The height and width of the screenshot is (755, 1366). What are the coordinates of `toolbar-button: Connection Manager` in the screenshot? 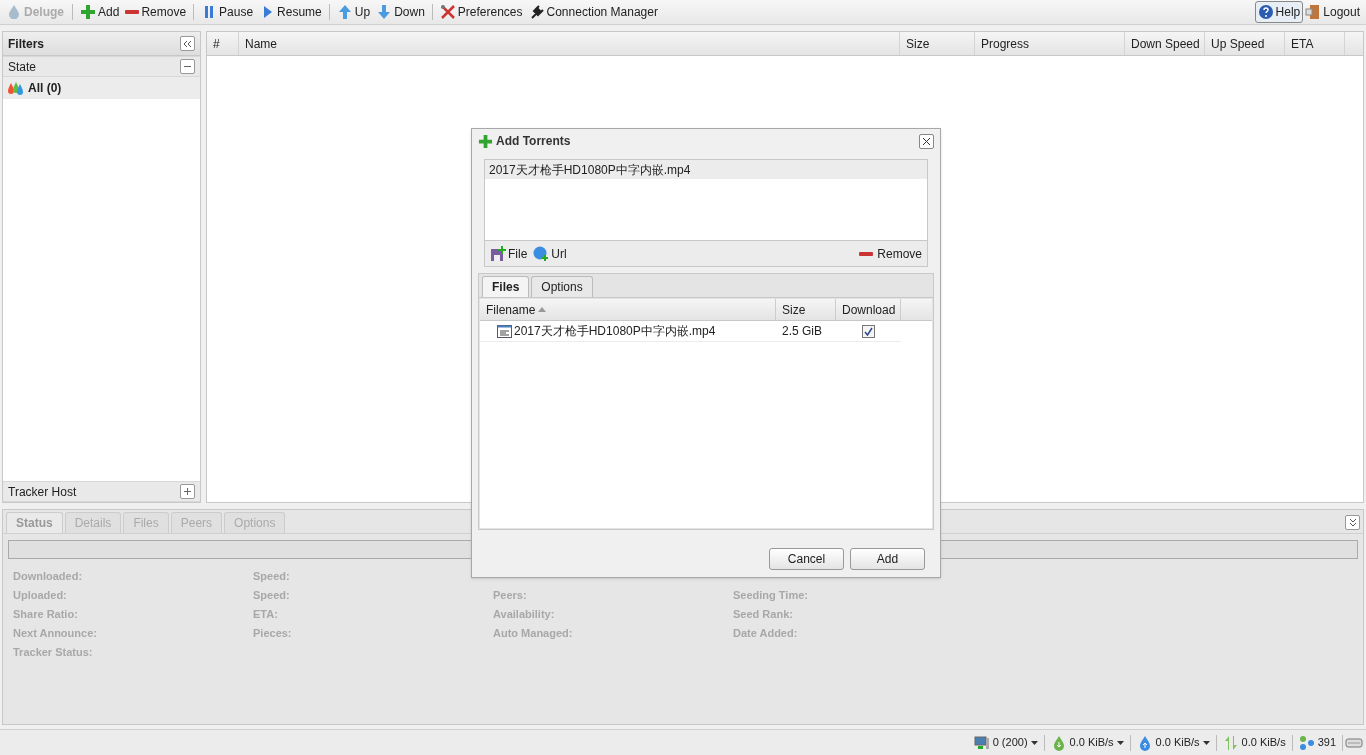 It's located at (593, 12).